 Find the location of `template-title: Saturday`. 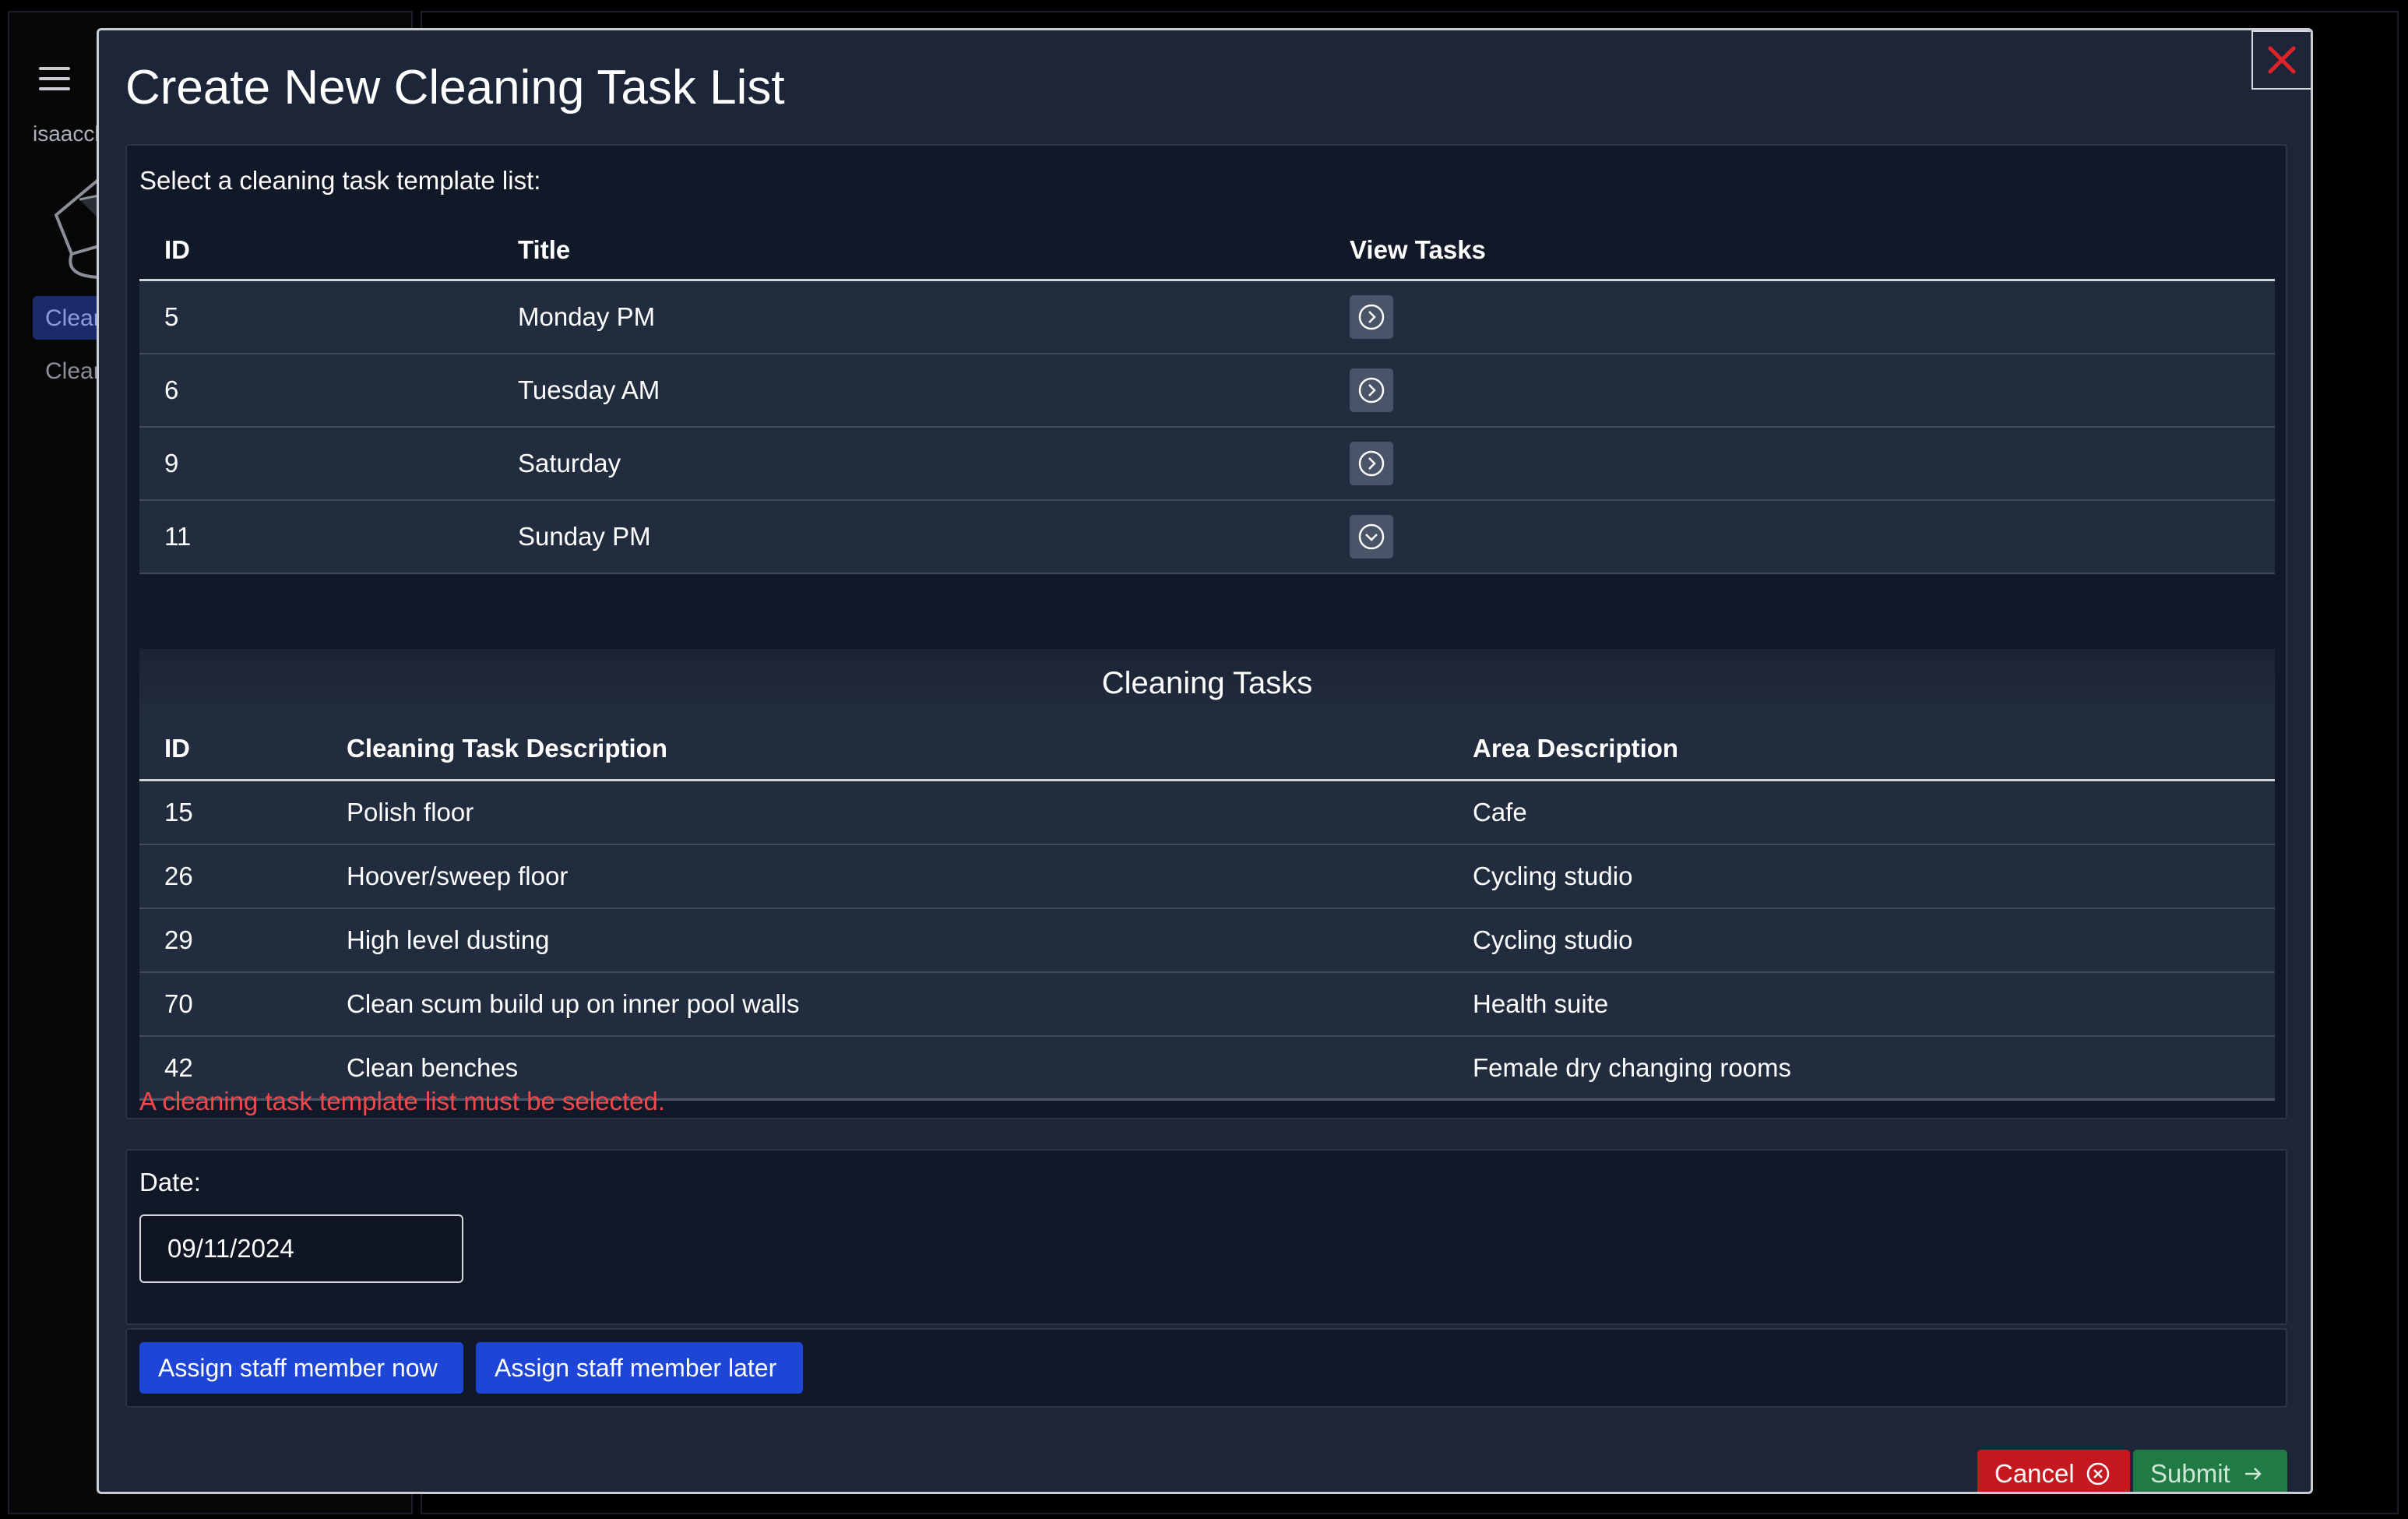

template-title: Saturday is located at coordinates (569, 464).